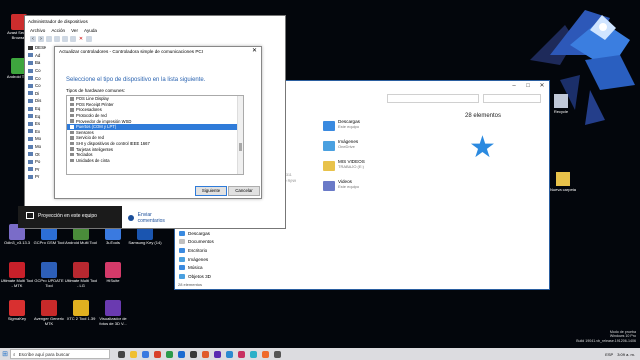 This screenshot has width=640, height=360. Describe the element at coordinates (563, 182) in the screenshot. I see `desktop-icon-item: Nueva carpeta` at that location.